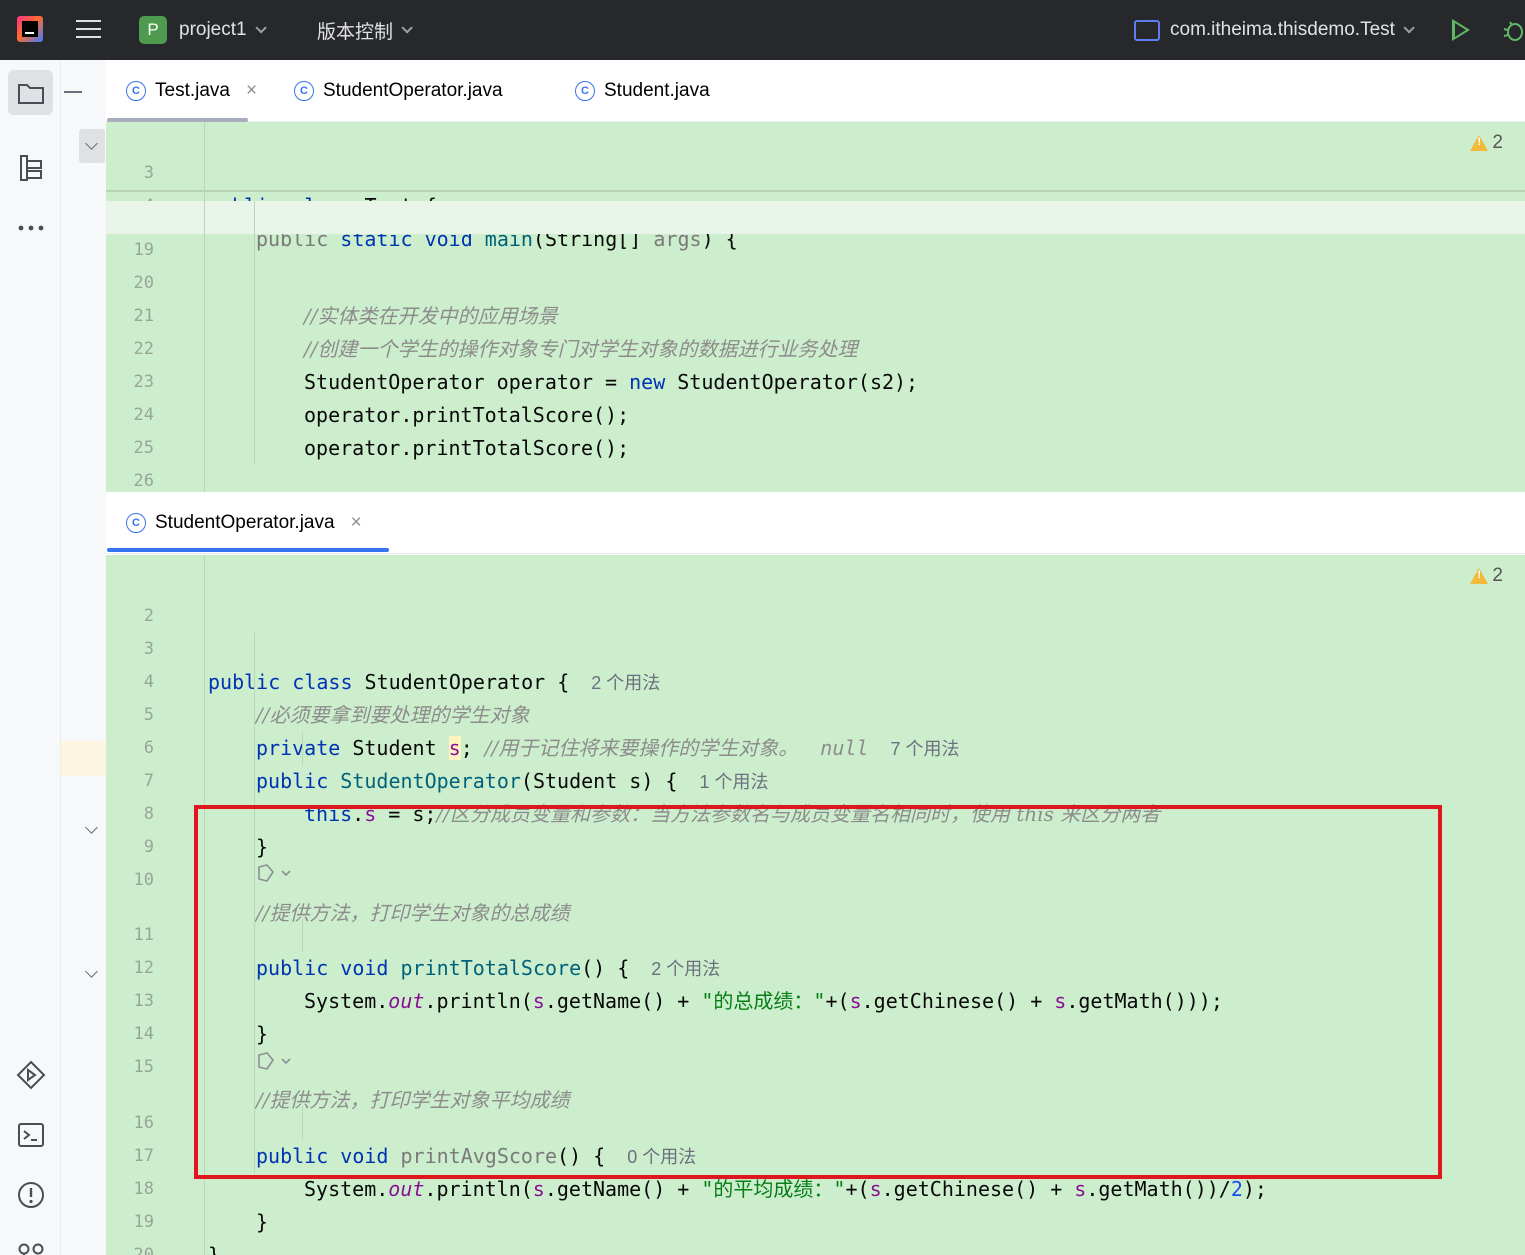 This screenshot has height=1255, width=1525. I want to click on run-config-selector: com.itheima.thisdemo.Test, so click(1274, 30).